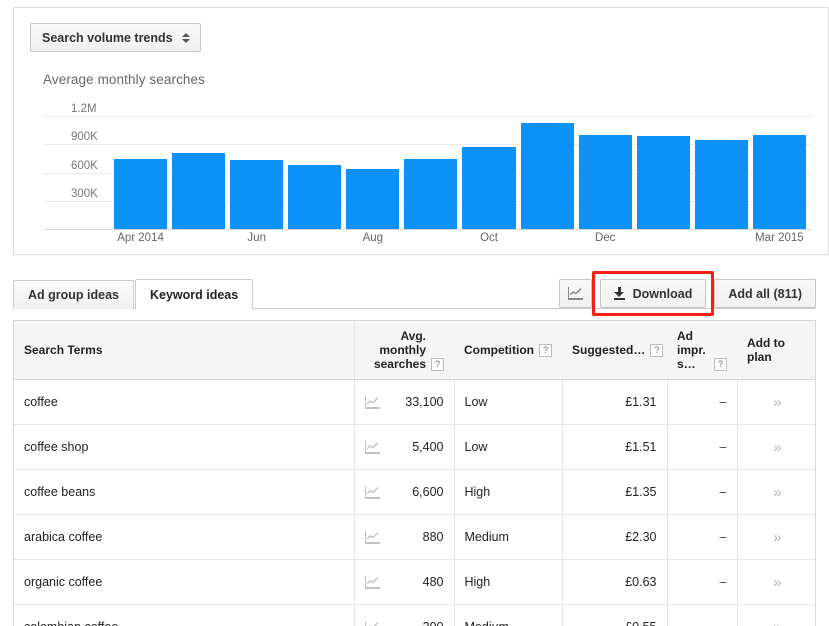  Describe the element at coordinates (424, 402) in the screenshot. I see `searches-value: 33,100` at that location.